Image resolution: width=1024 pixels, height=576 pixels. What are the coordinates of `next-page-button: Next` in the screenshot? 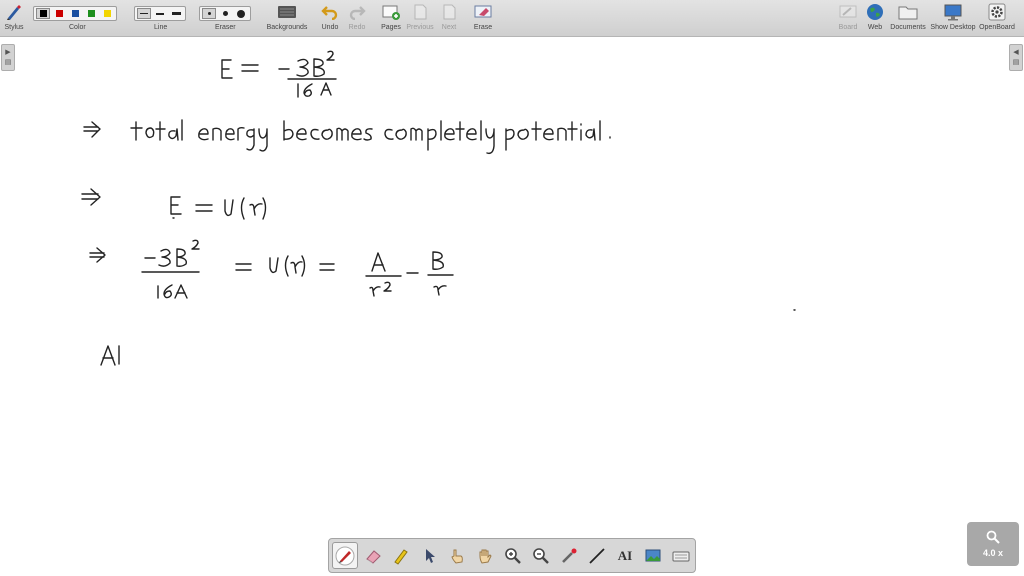 It's located at (449, 18).